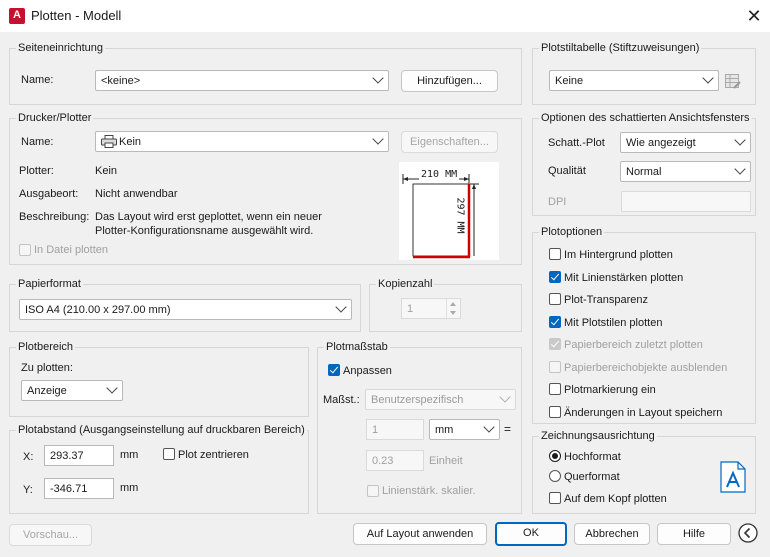 The width and height of the screenshot is (770, 557). What do you see at coordinates (733, 477) in the screenshot?
I see `portrait-page-icon` at bounding box center [733, 477].